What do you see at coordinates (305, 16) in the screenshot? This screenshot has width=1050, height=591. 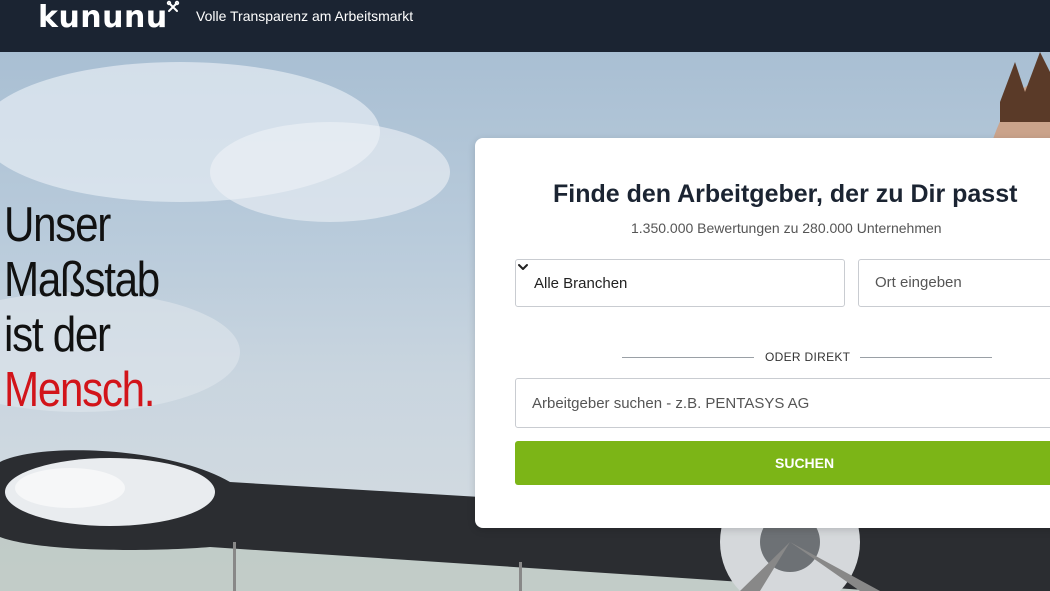 I see `tagline: Volle Transparenz am Arbeitsmarkt` at bounding box center [305, 16].